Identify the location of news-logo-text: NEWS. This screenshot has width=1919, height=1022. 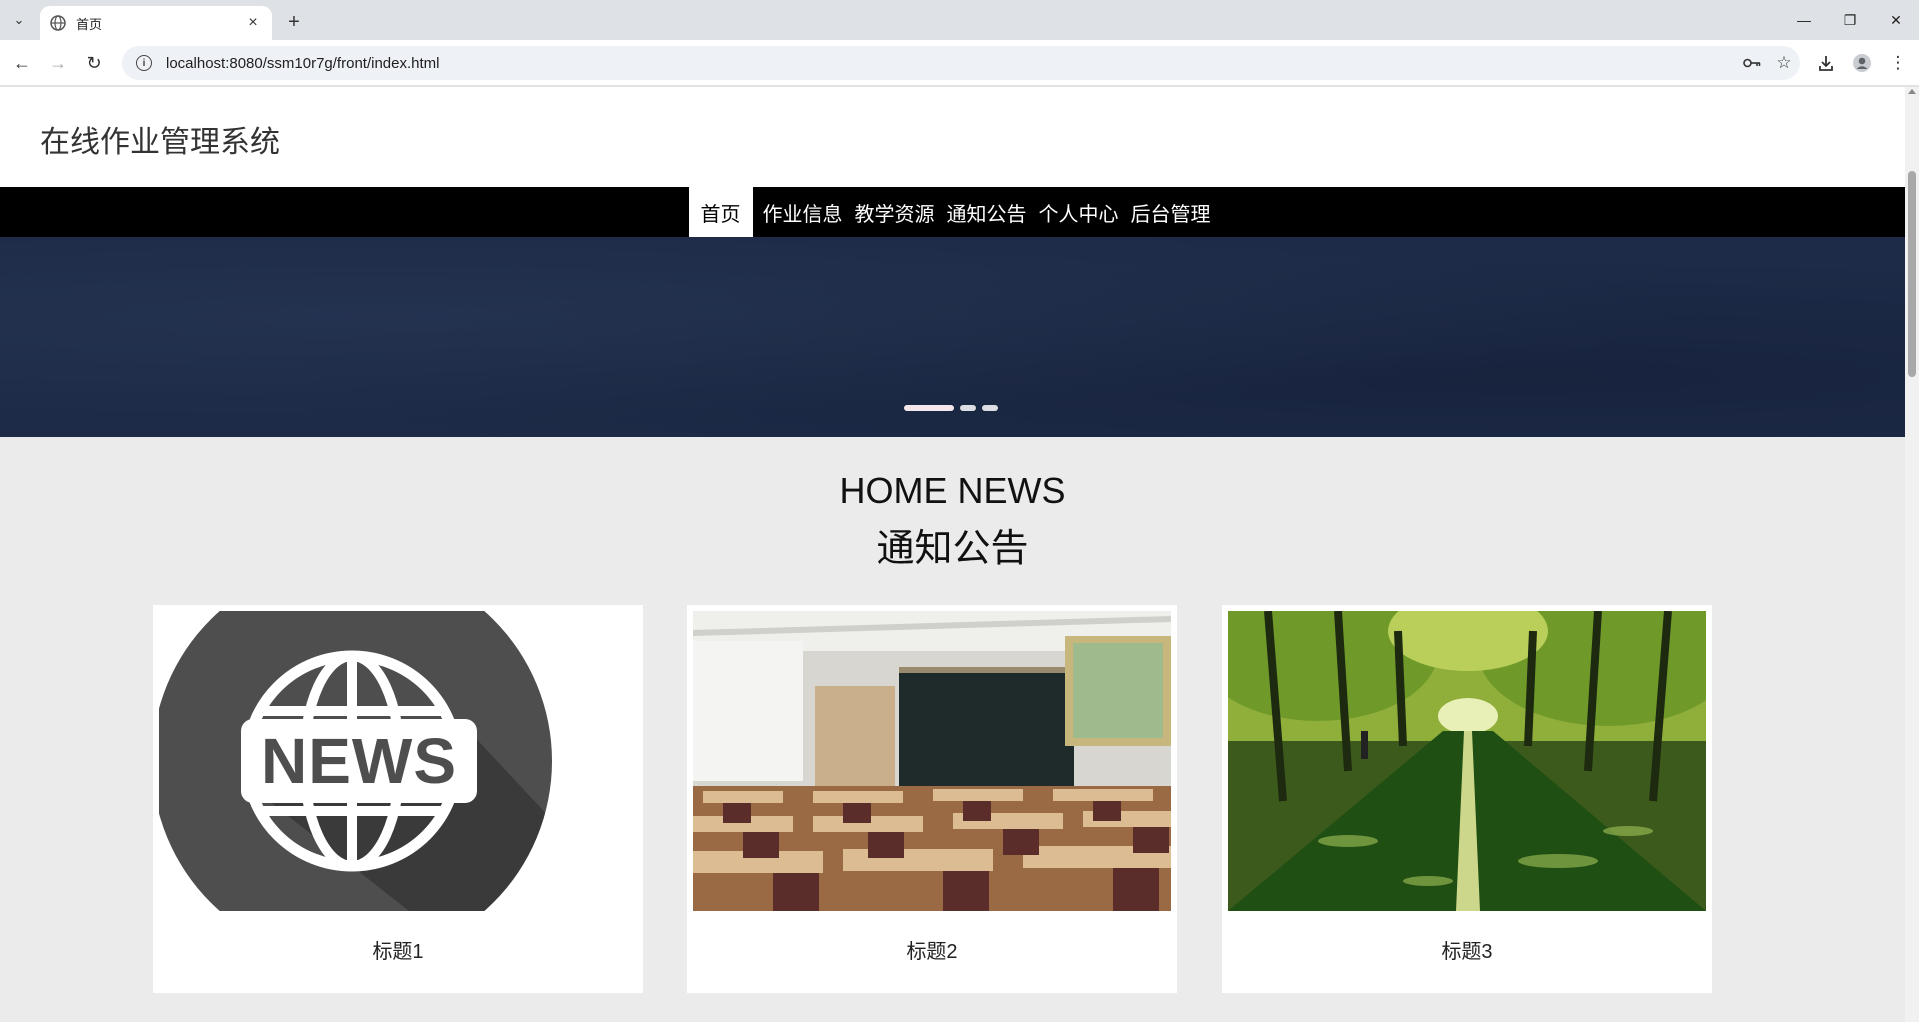
(359, 761).